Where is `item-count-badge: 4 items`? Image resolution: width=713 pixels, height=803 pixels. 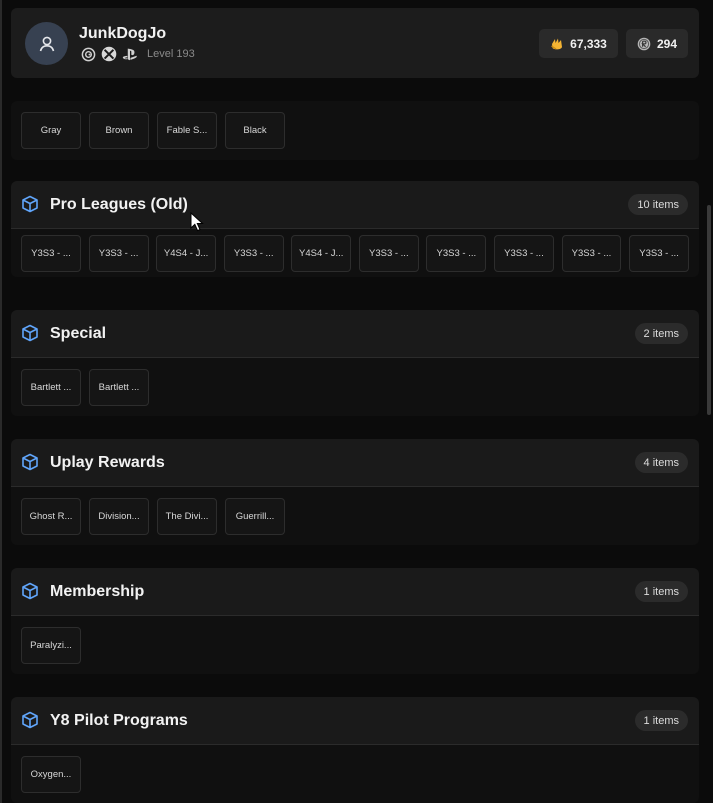
item-count-badge: 4 items is located at coordinates (661, 462).